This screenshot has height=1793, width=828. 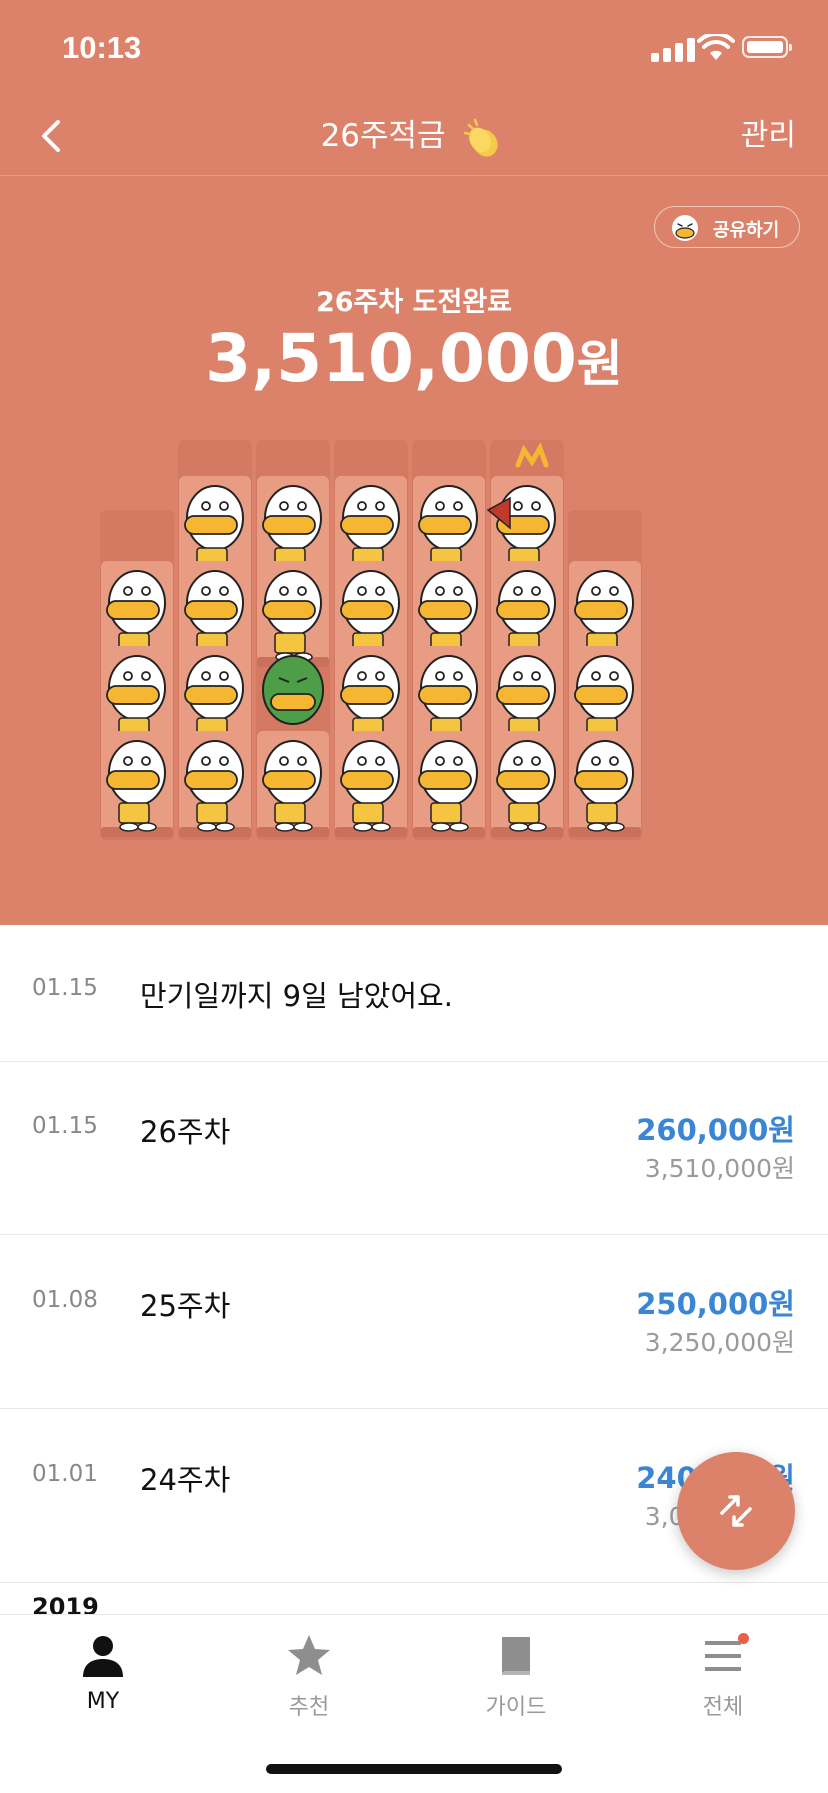 I want to click on signal-icon, so click(x=674, y=49).